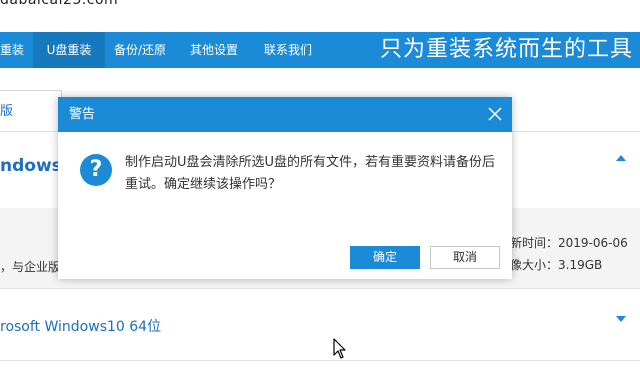 The height and width of the screenshot is (382, 640). Describe the element at coordinates (285, 114) in the screenshot. I see `dialog-title-bar: 警告` at that location.